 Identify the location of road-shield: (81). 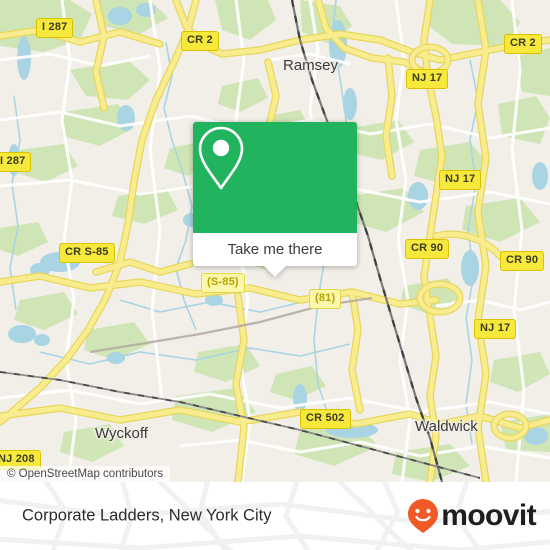
(325, 299).